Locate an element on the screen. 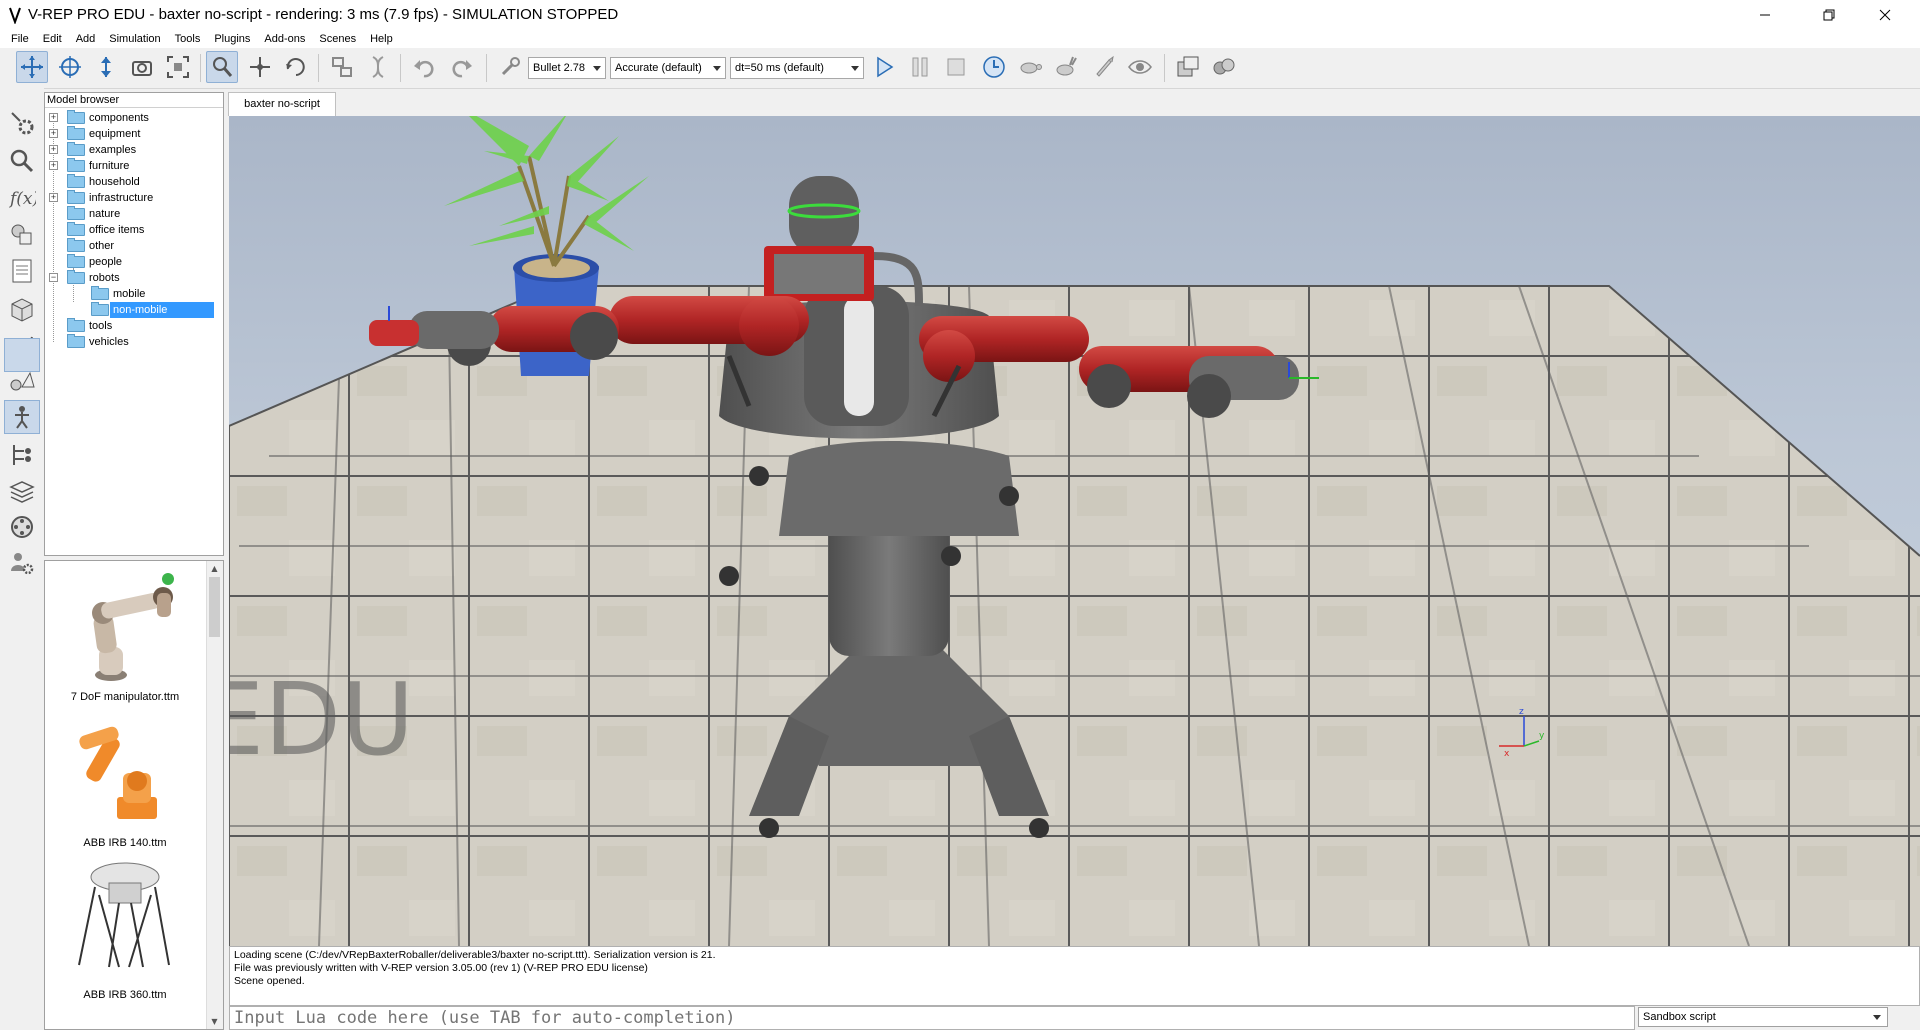 The height and width of the screenshot is (1030, 1920). camera-rotate-button is located at coordinates (70, 67).